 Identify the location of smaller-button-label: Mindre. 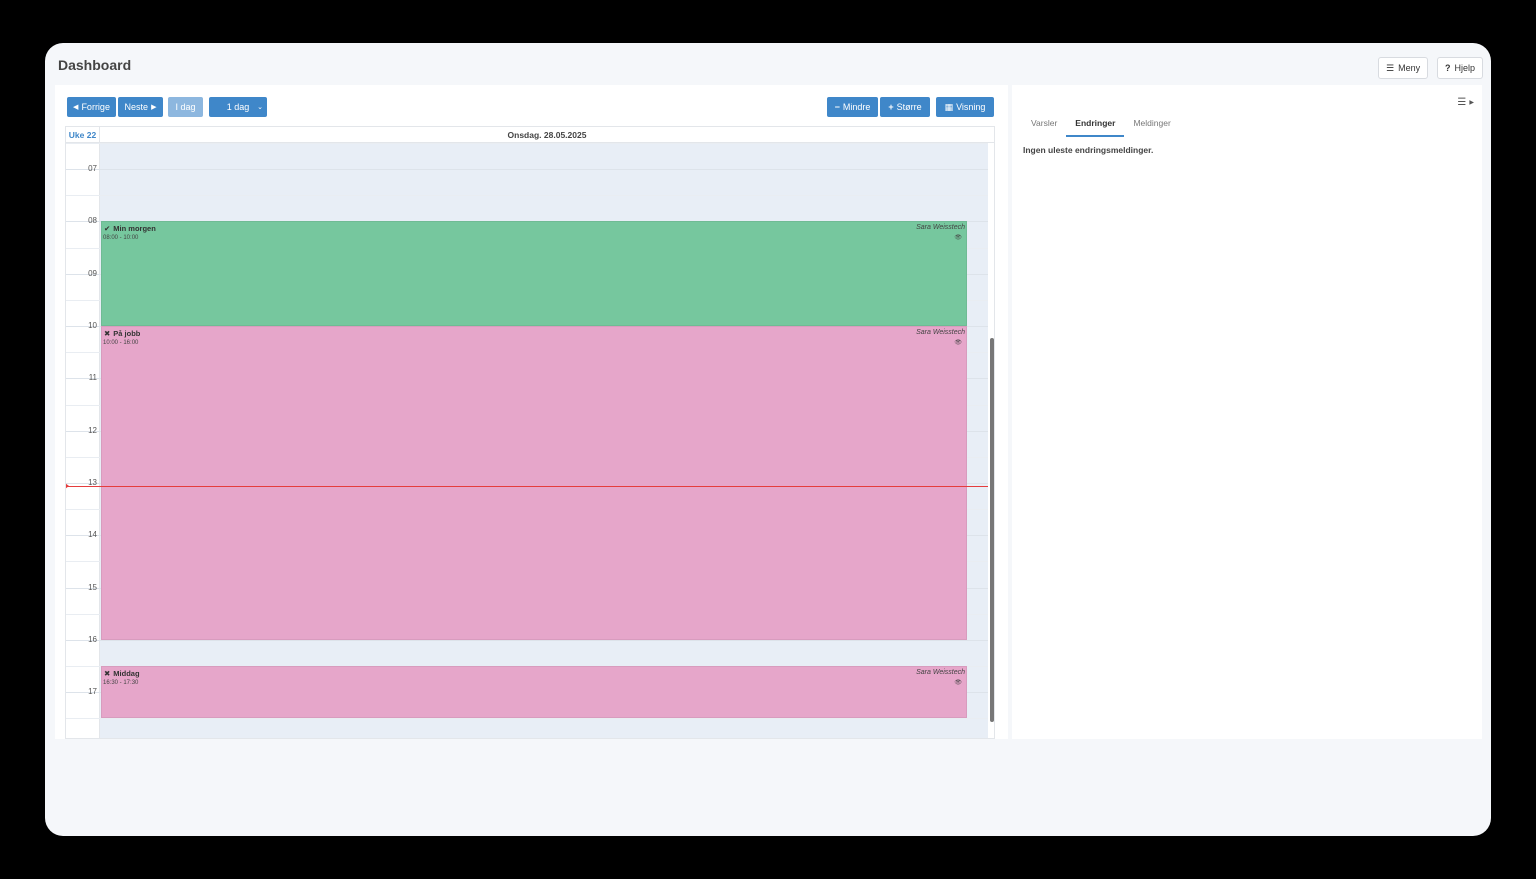
(856, 107).